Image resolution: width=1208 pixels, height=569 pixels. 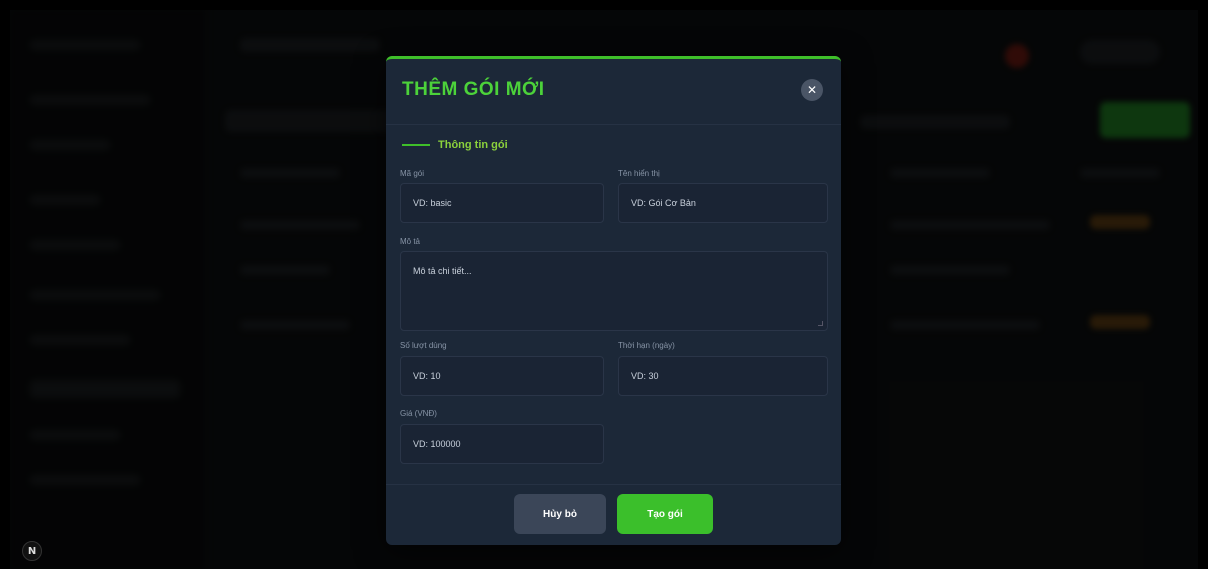 What do you see at coordinates (812, 90) in the screenshot?
I see `close-icon: ✕` at bounding box center [812, 90].